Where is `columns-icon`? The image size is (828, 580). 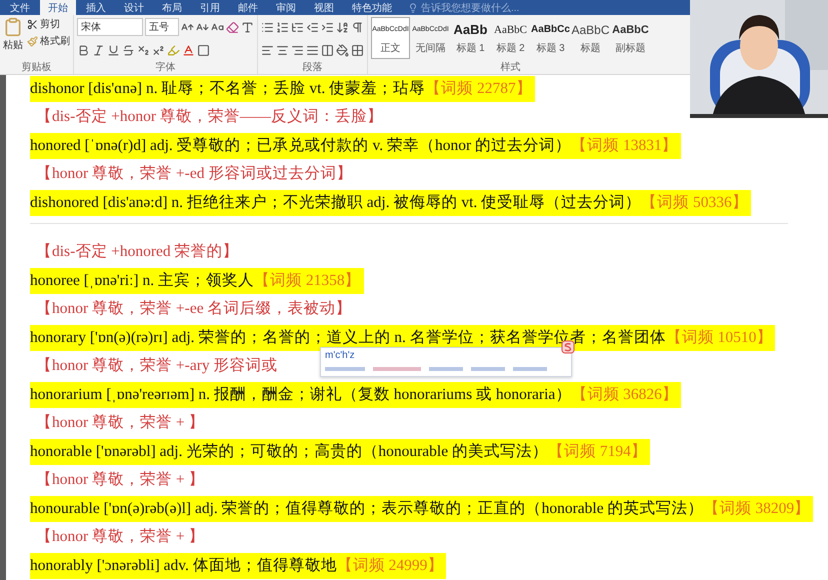 columns-icon is located at coordinates (327, 50).